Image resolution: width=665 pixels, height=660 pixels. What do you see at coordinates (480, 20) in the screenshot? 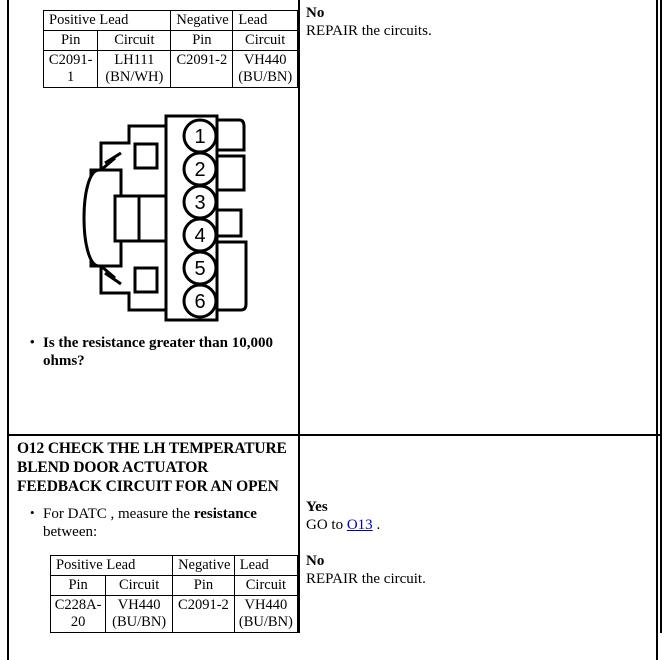
I see `result-no-block-continued: No REPAIR the circuits.` at bounding box center [480, 20].